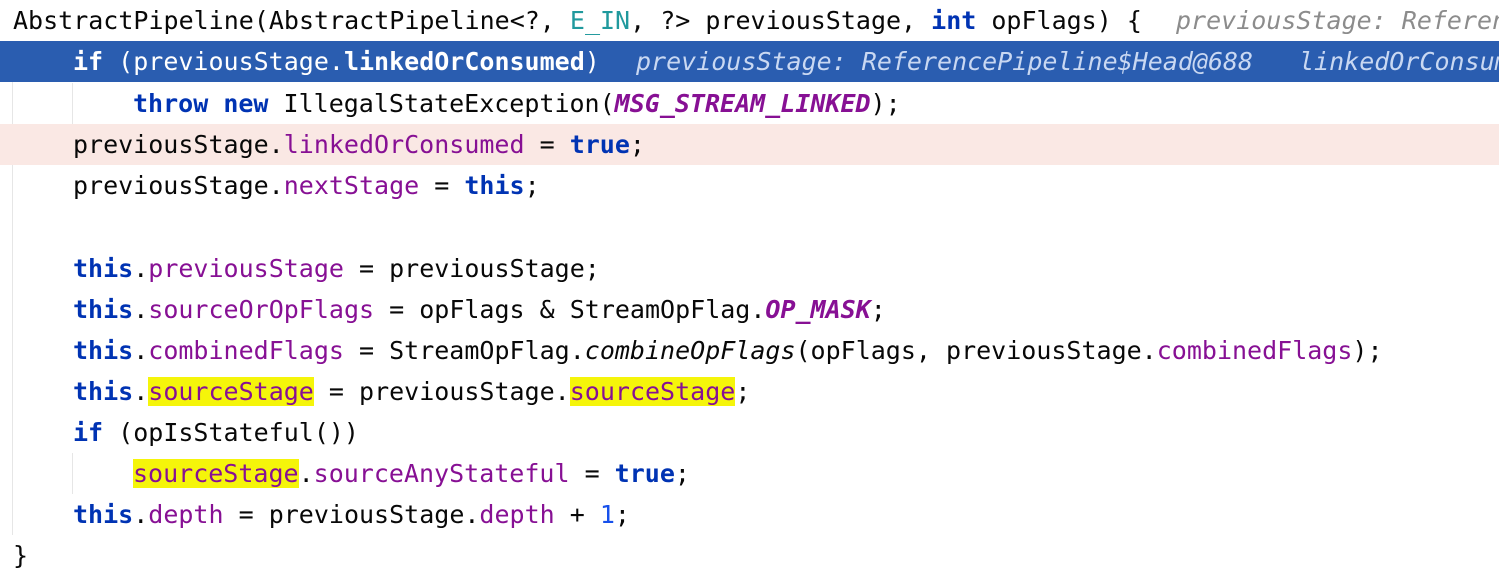 The width and height of the screenshot is (1499, 581). I want to click on code-token: ), so click(592, 61).